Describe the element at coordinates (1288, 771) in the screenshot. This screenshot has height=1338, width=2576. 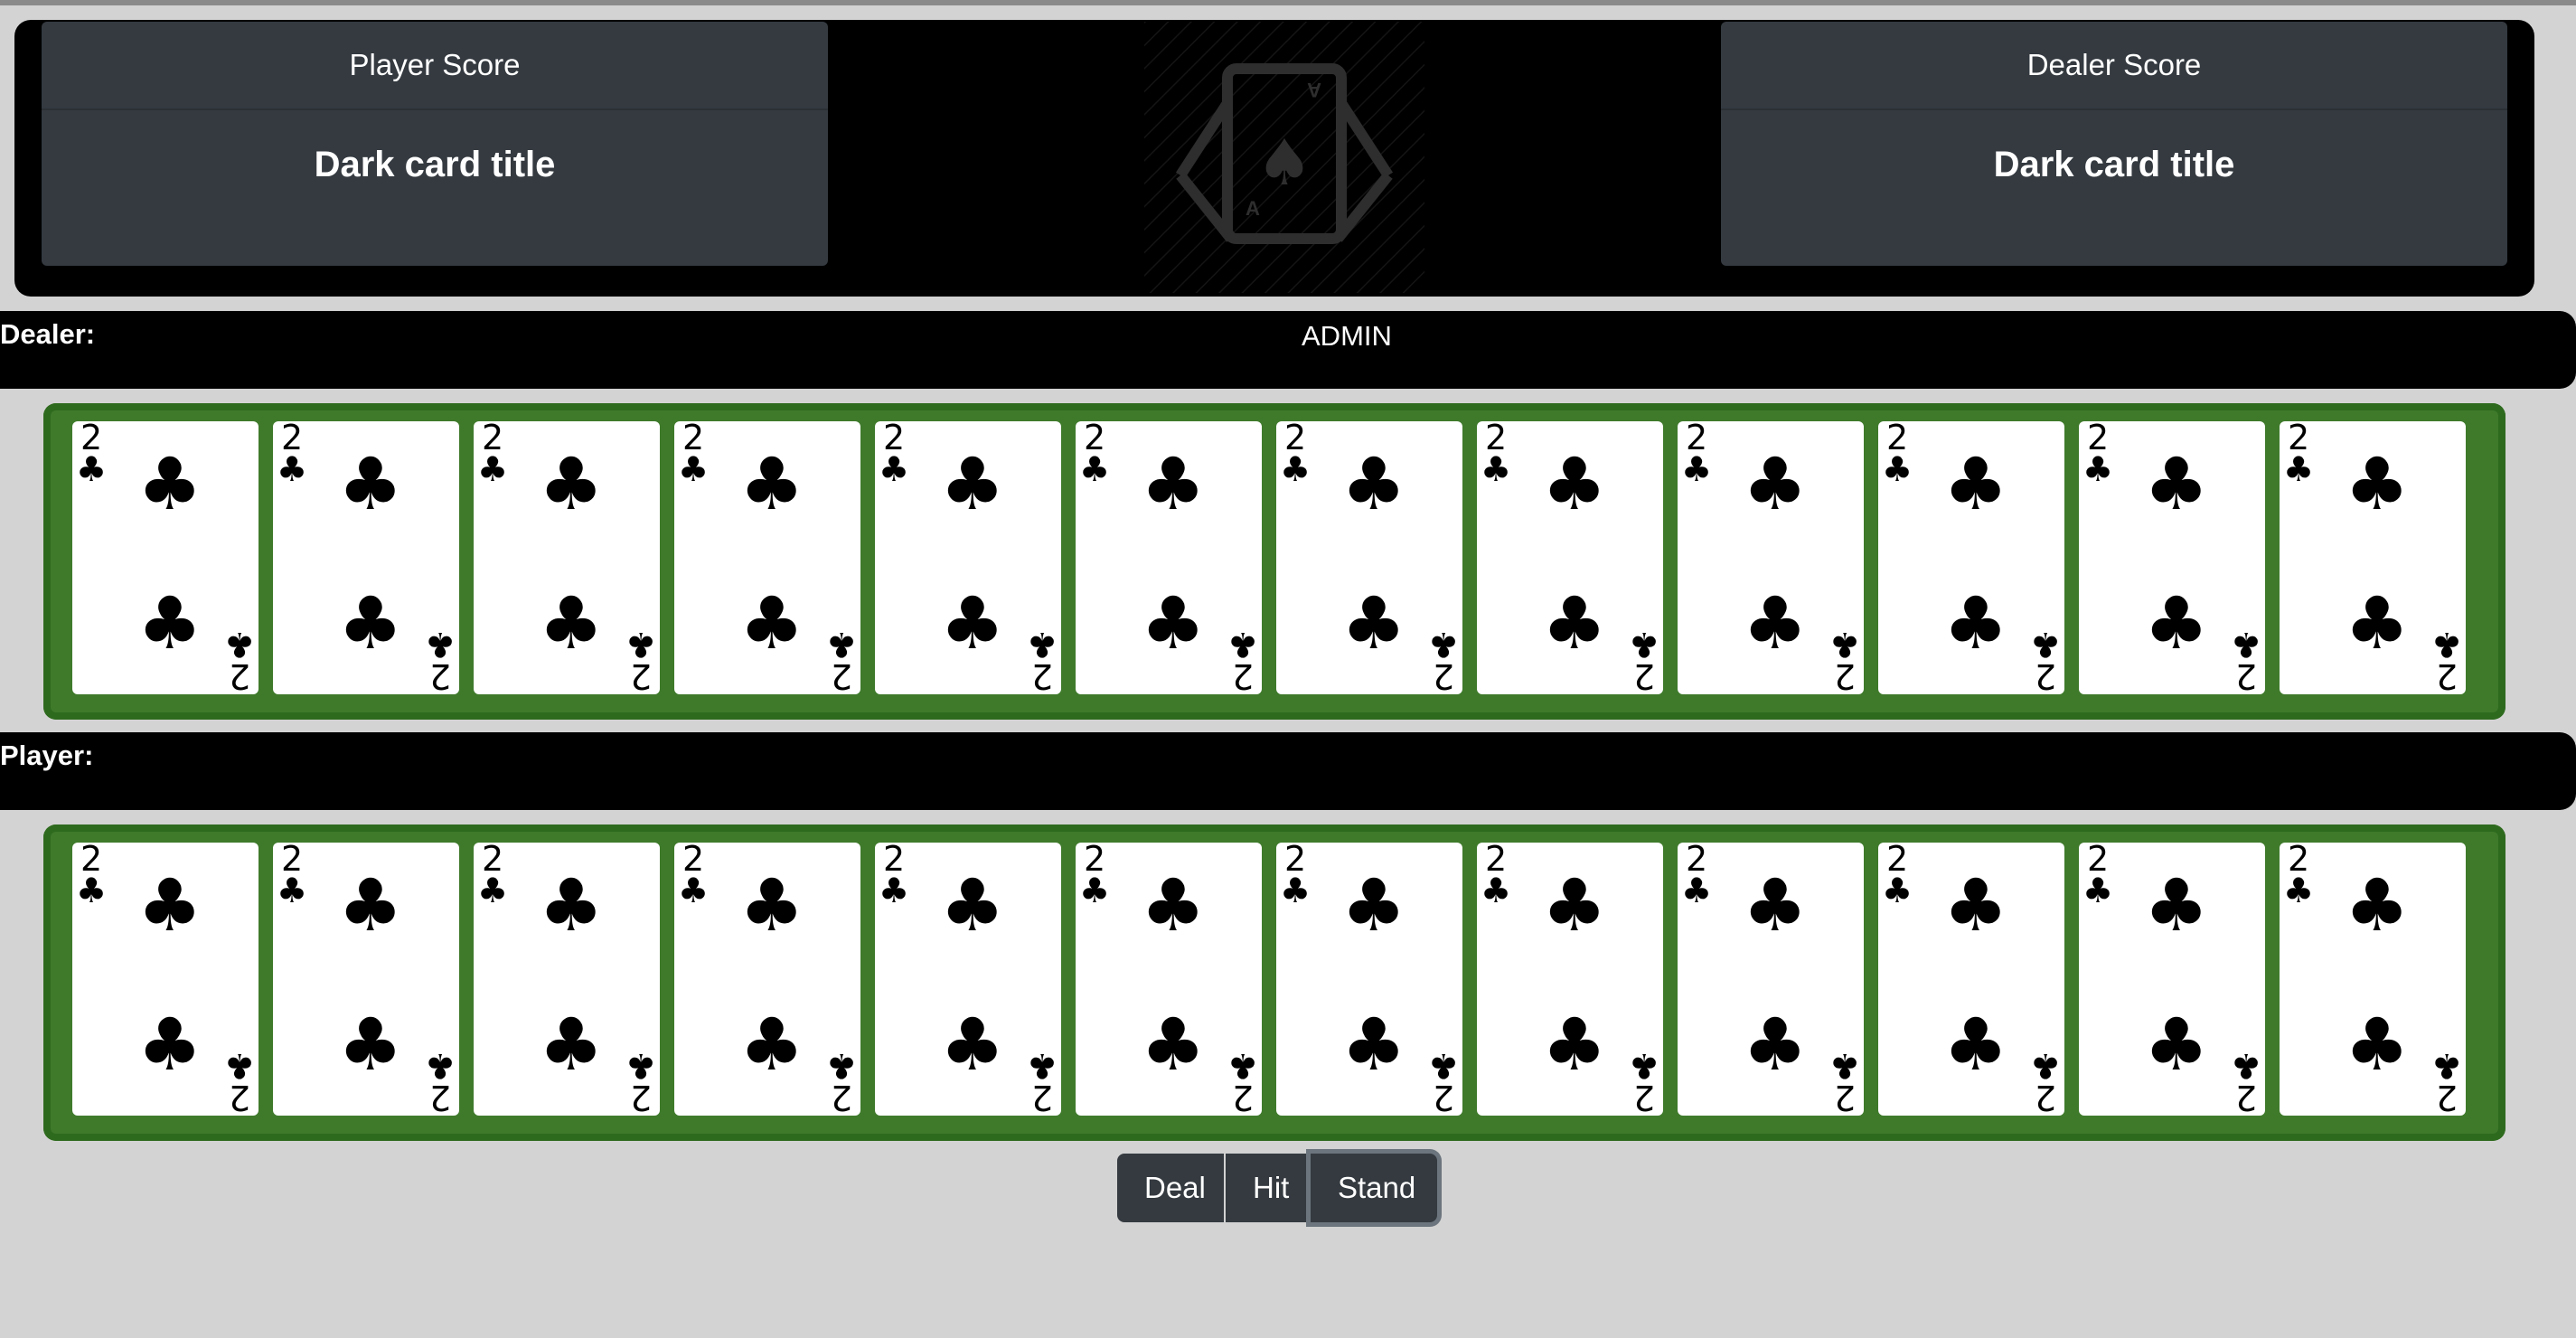
I see `player-label-bar: Player:` at that location.